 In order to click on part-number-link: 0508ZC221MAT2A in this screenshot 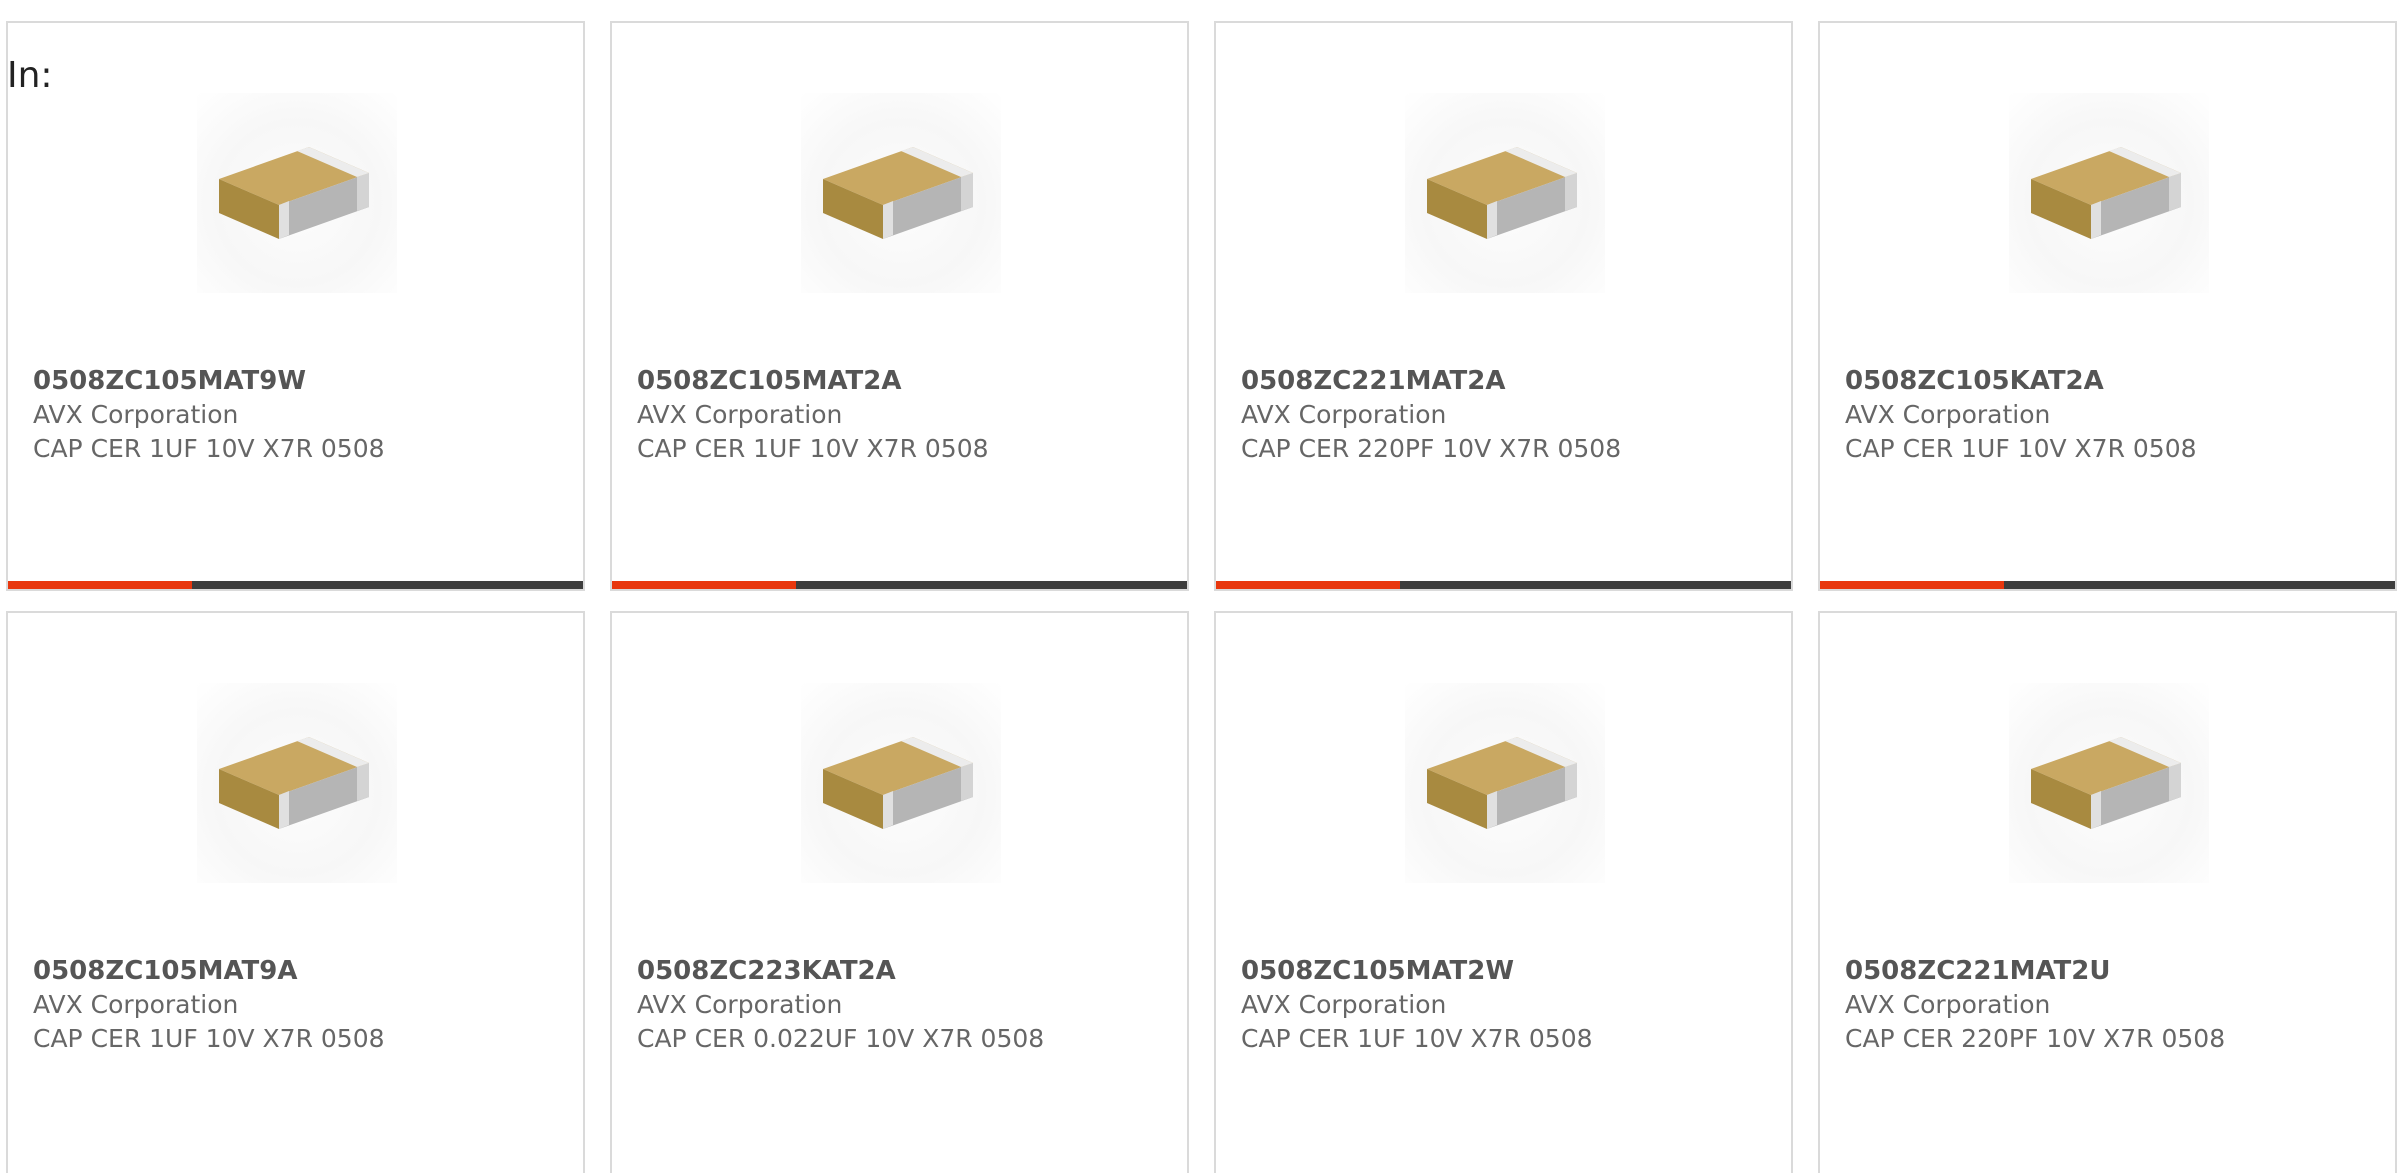, I will do `click(1373, 381)`.